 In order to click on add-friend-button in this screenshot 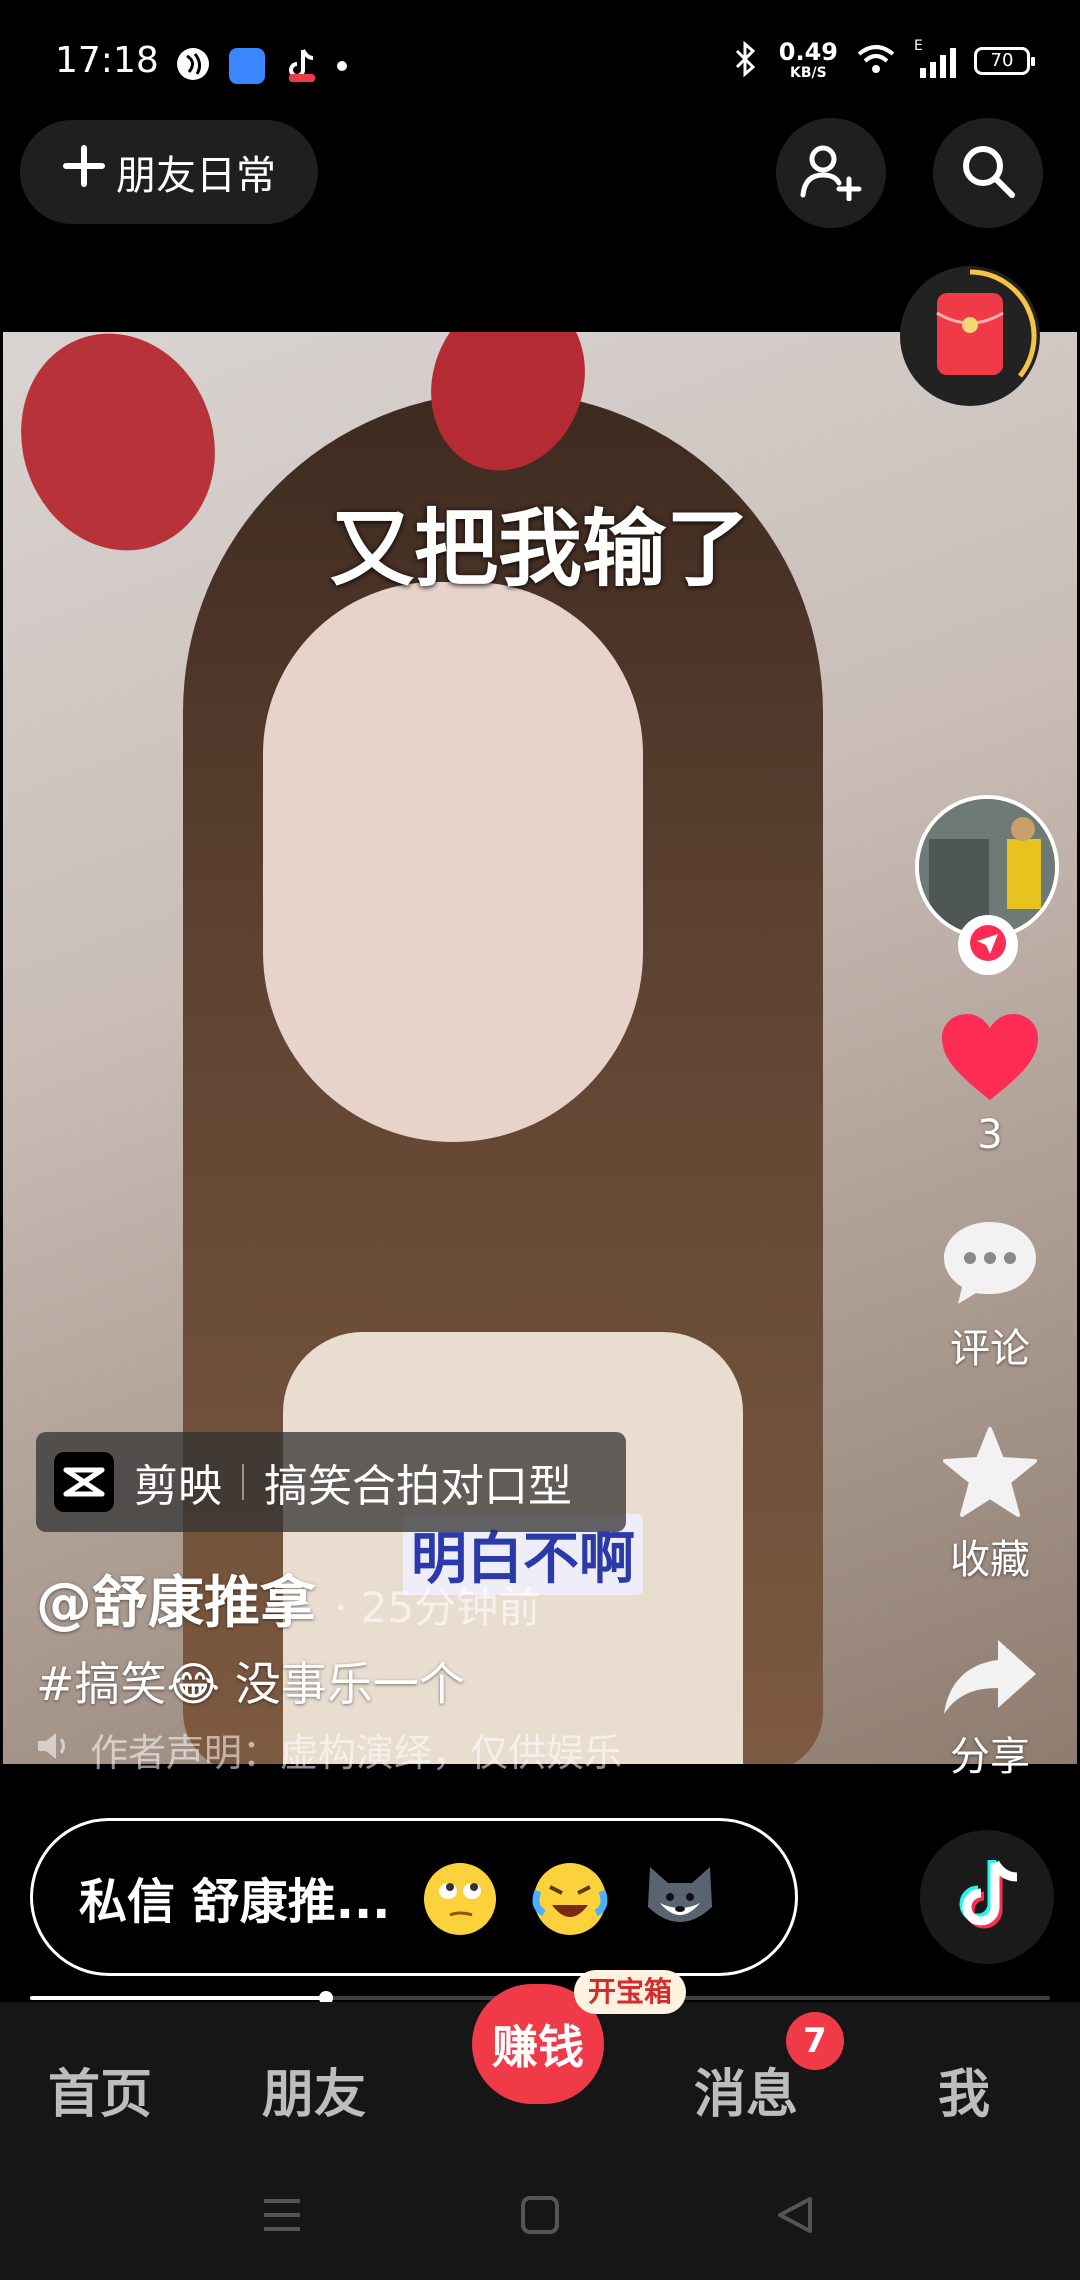, I will do `click(831, 173)`.